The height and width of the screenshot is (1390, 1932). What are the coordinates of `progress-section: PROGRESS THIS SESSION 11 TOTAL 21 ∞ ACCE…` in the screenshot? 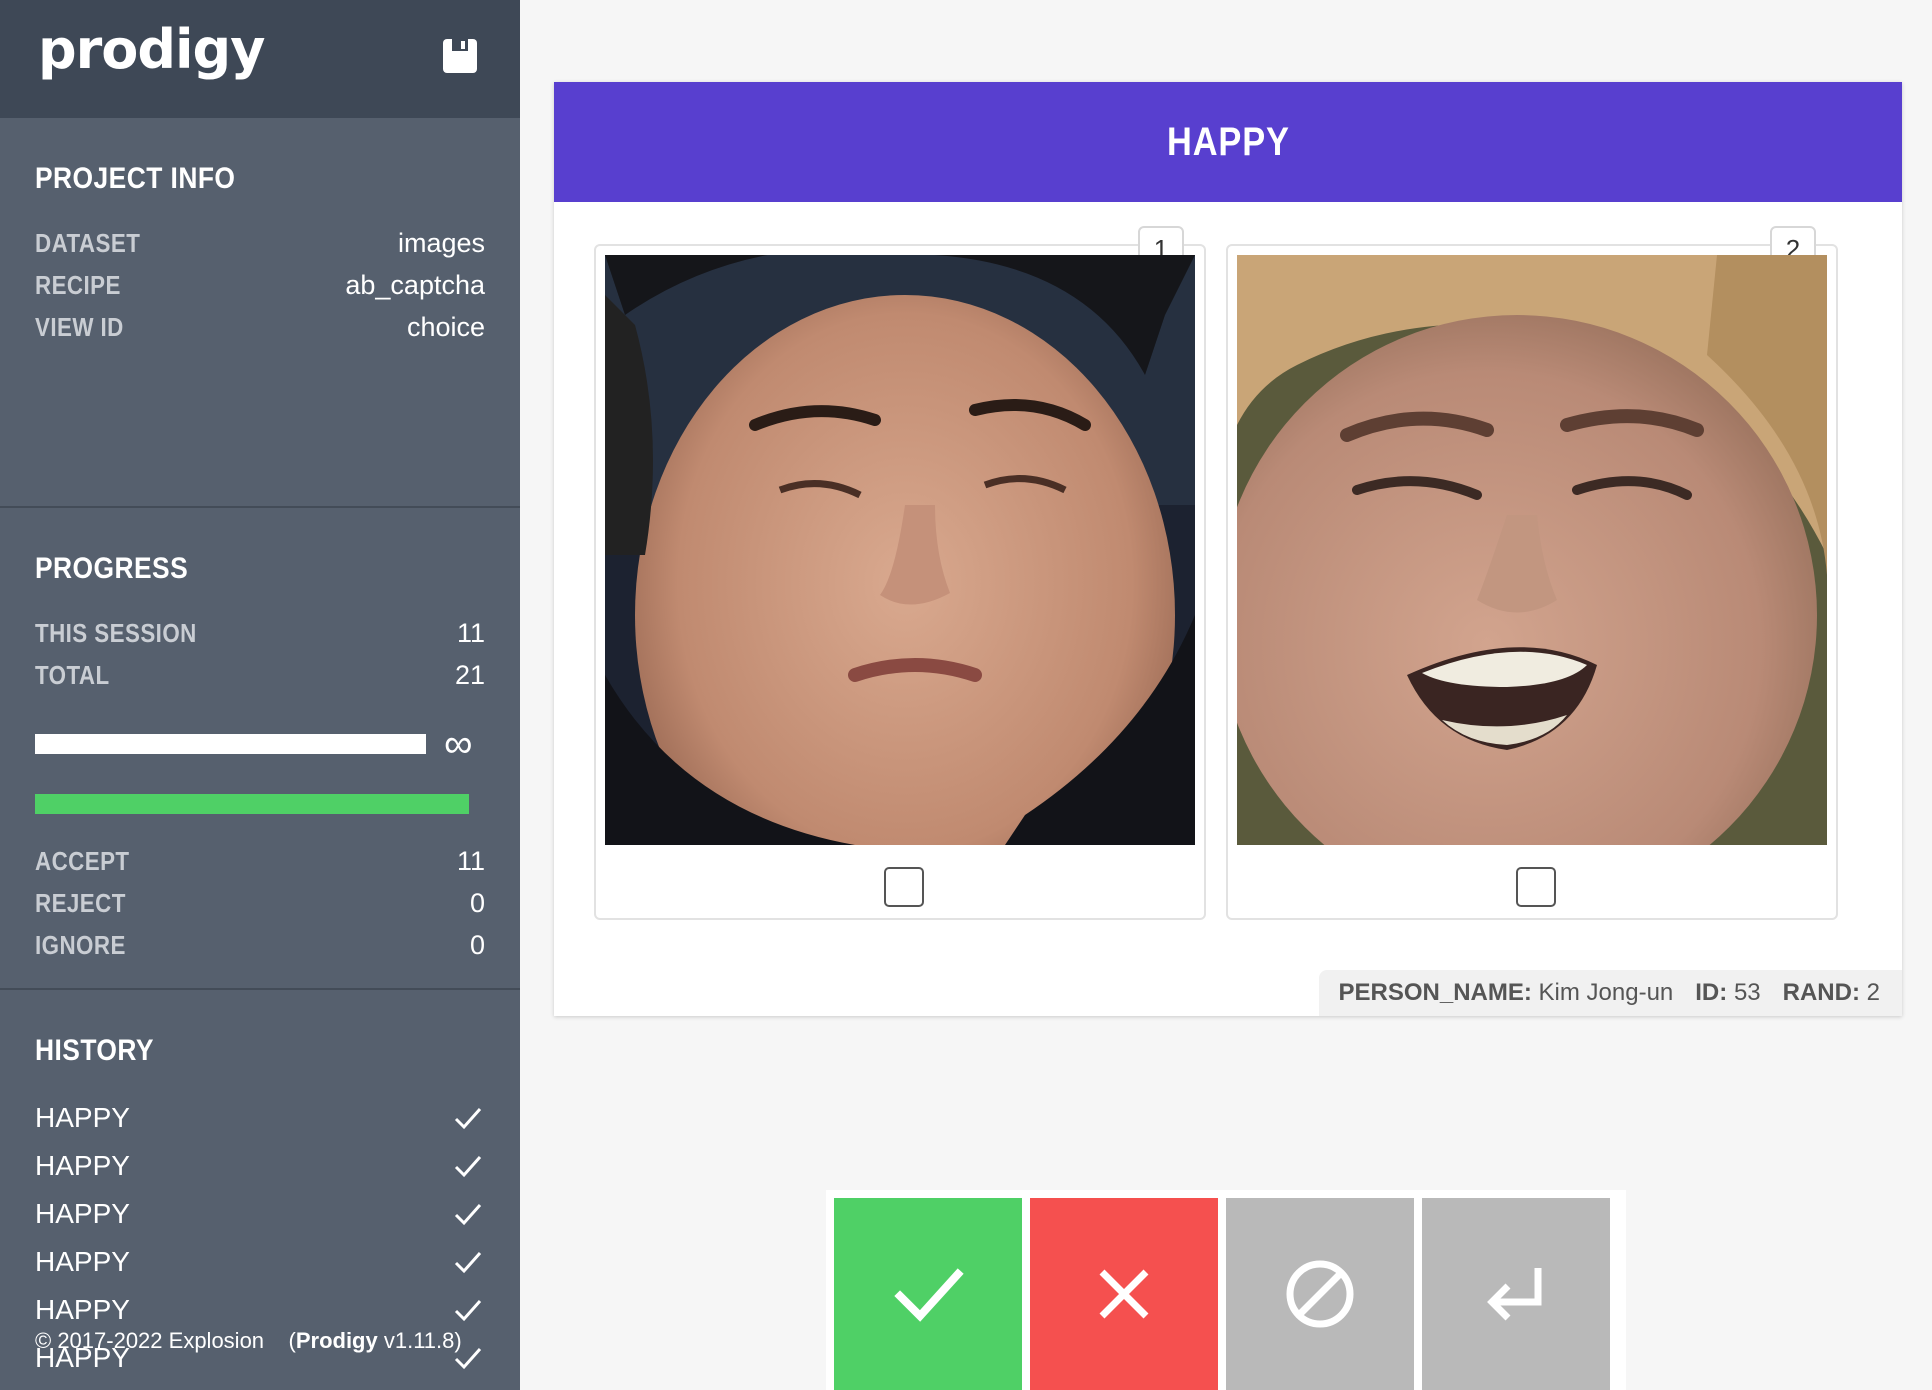 It's located at (260, 749).